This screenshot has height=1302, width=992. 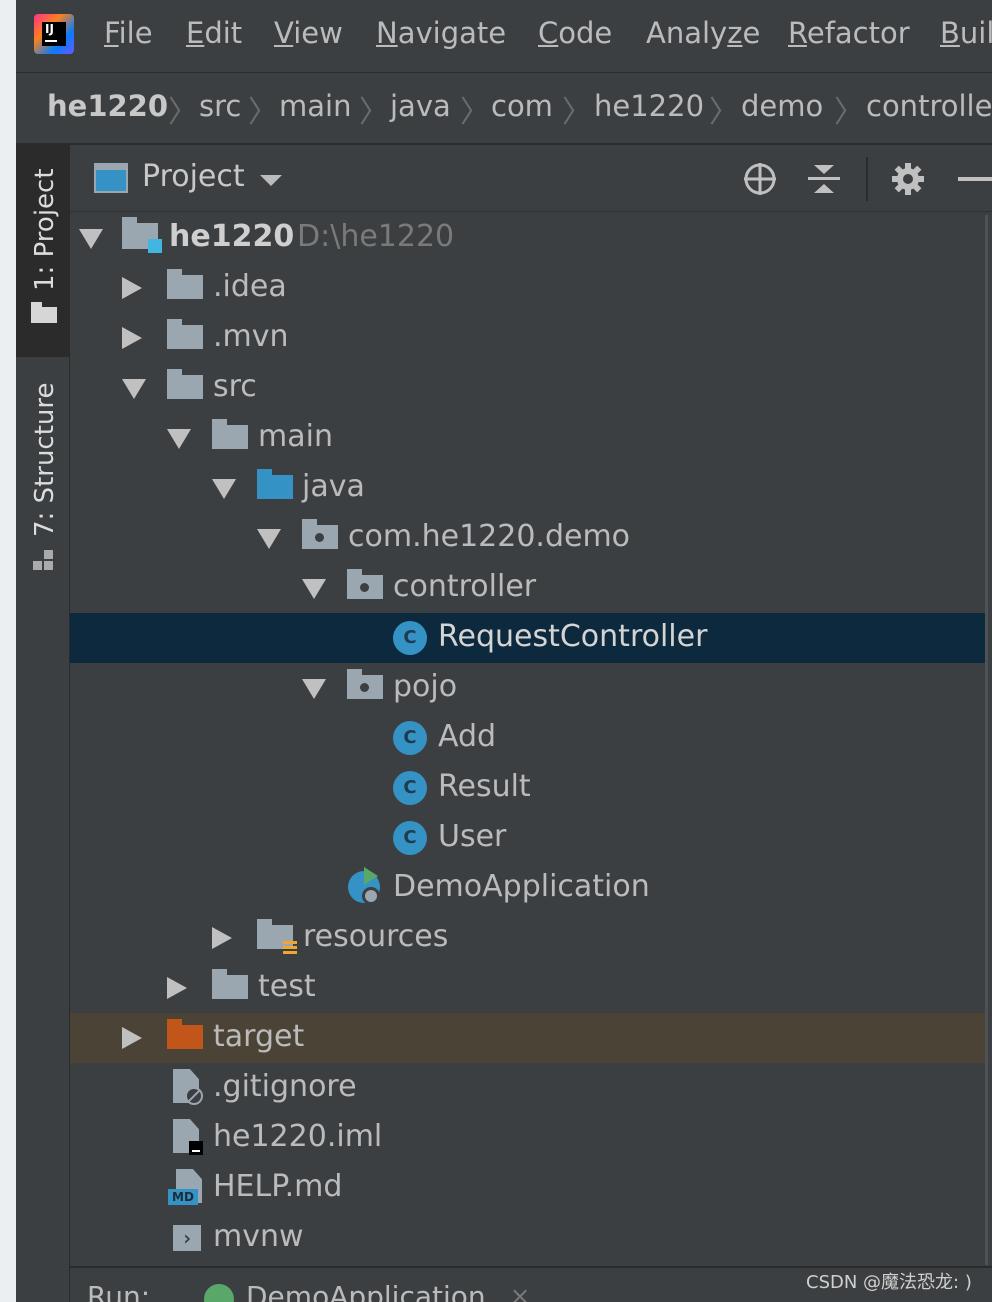 What do you see at coordinates (527, 1138) in the screenshot?
I see `tree-node-iml: he1220.iml` at bounding box center [527, 1138].